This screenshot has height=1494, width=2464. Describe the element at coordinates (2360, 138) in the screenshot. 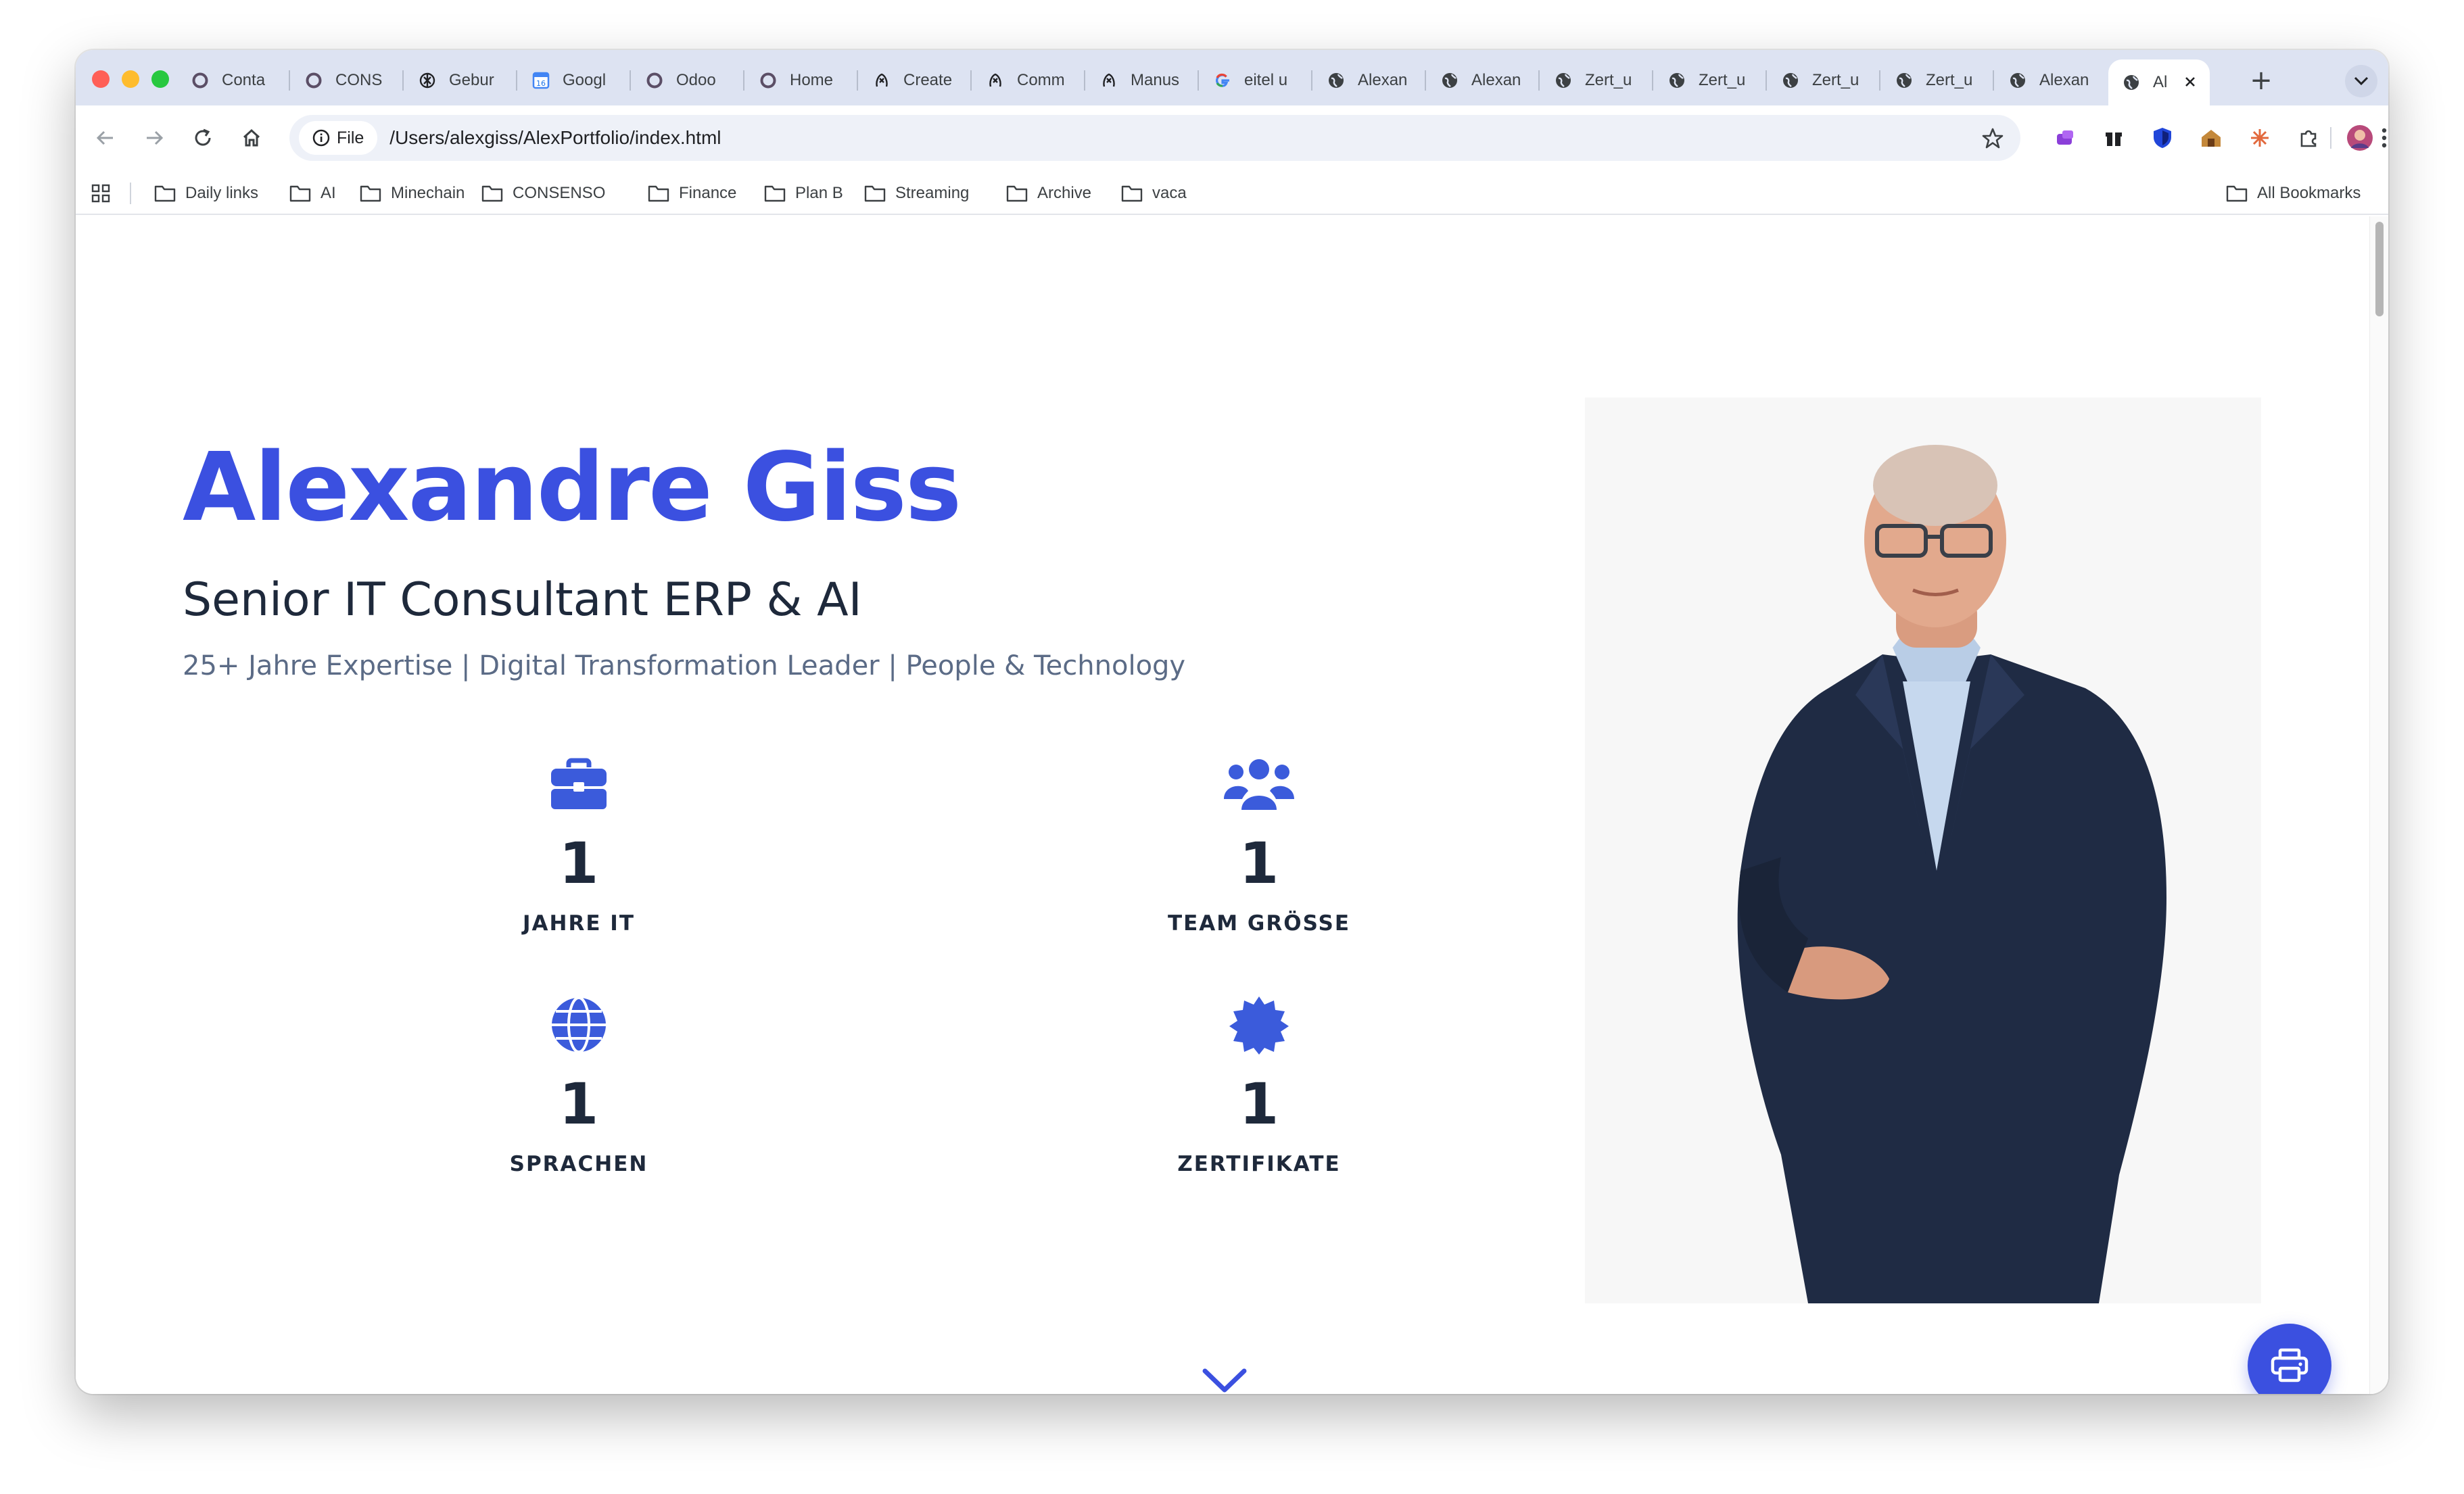

I see `profile-avatar` at that location.